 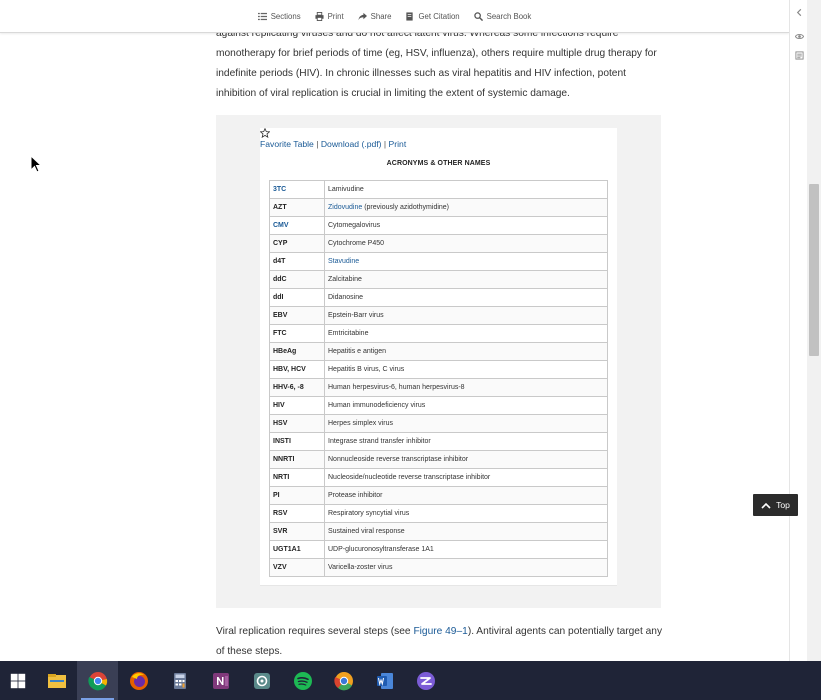 What do you see at coordinates (406, 207) in the screenshot?
I see `definition-text: (previously azidothymidine)` at bounding box center [406, 207].